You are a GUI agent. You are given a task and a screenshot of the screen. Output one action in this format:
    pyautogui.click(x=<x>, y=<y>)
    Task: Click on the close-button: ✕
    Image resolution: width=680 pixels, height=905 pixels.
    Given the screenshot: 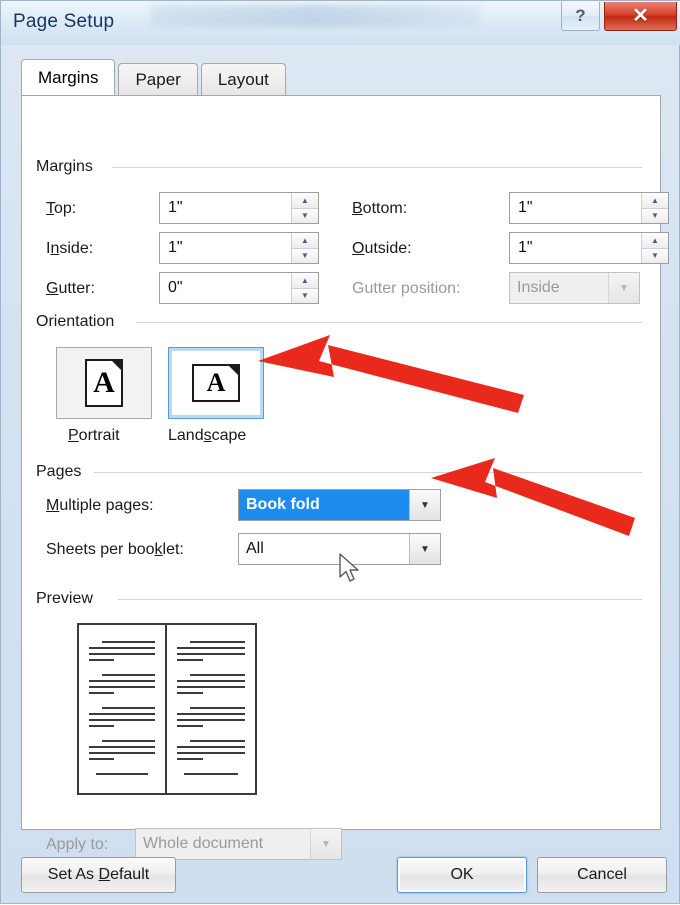 What is the action you would take?
    pyautogui.click(x=640, y=16)
    